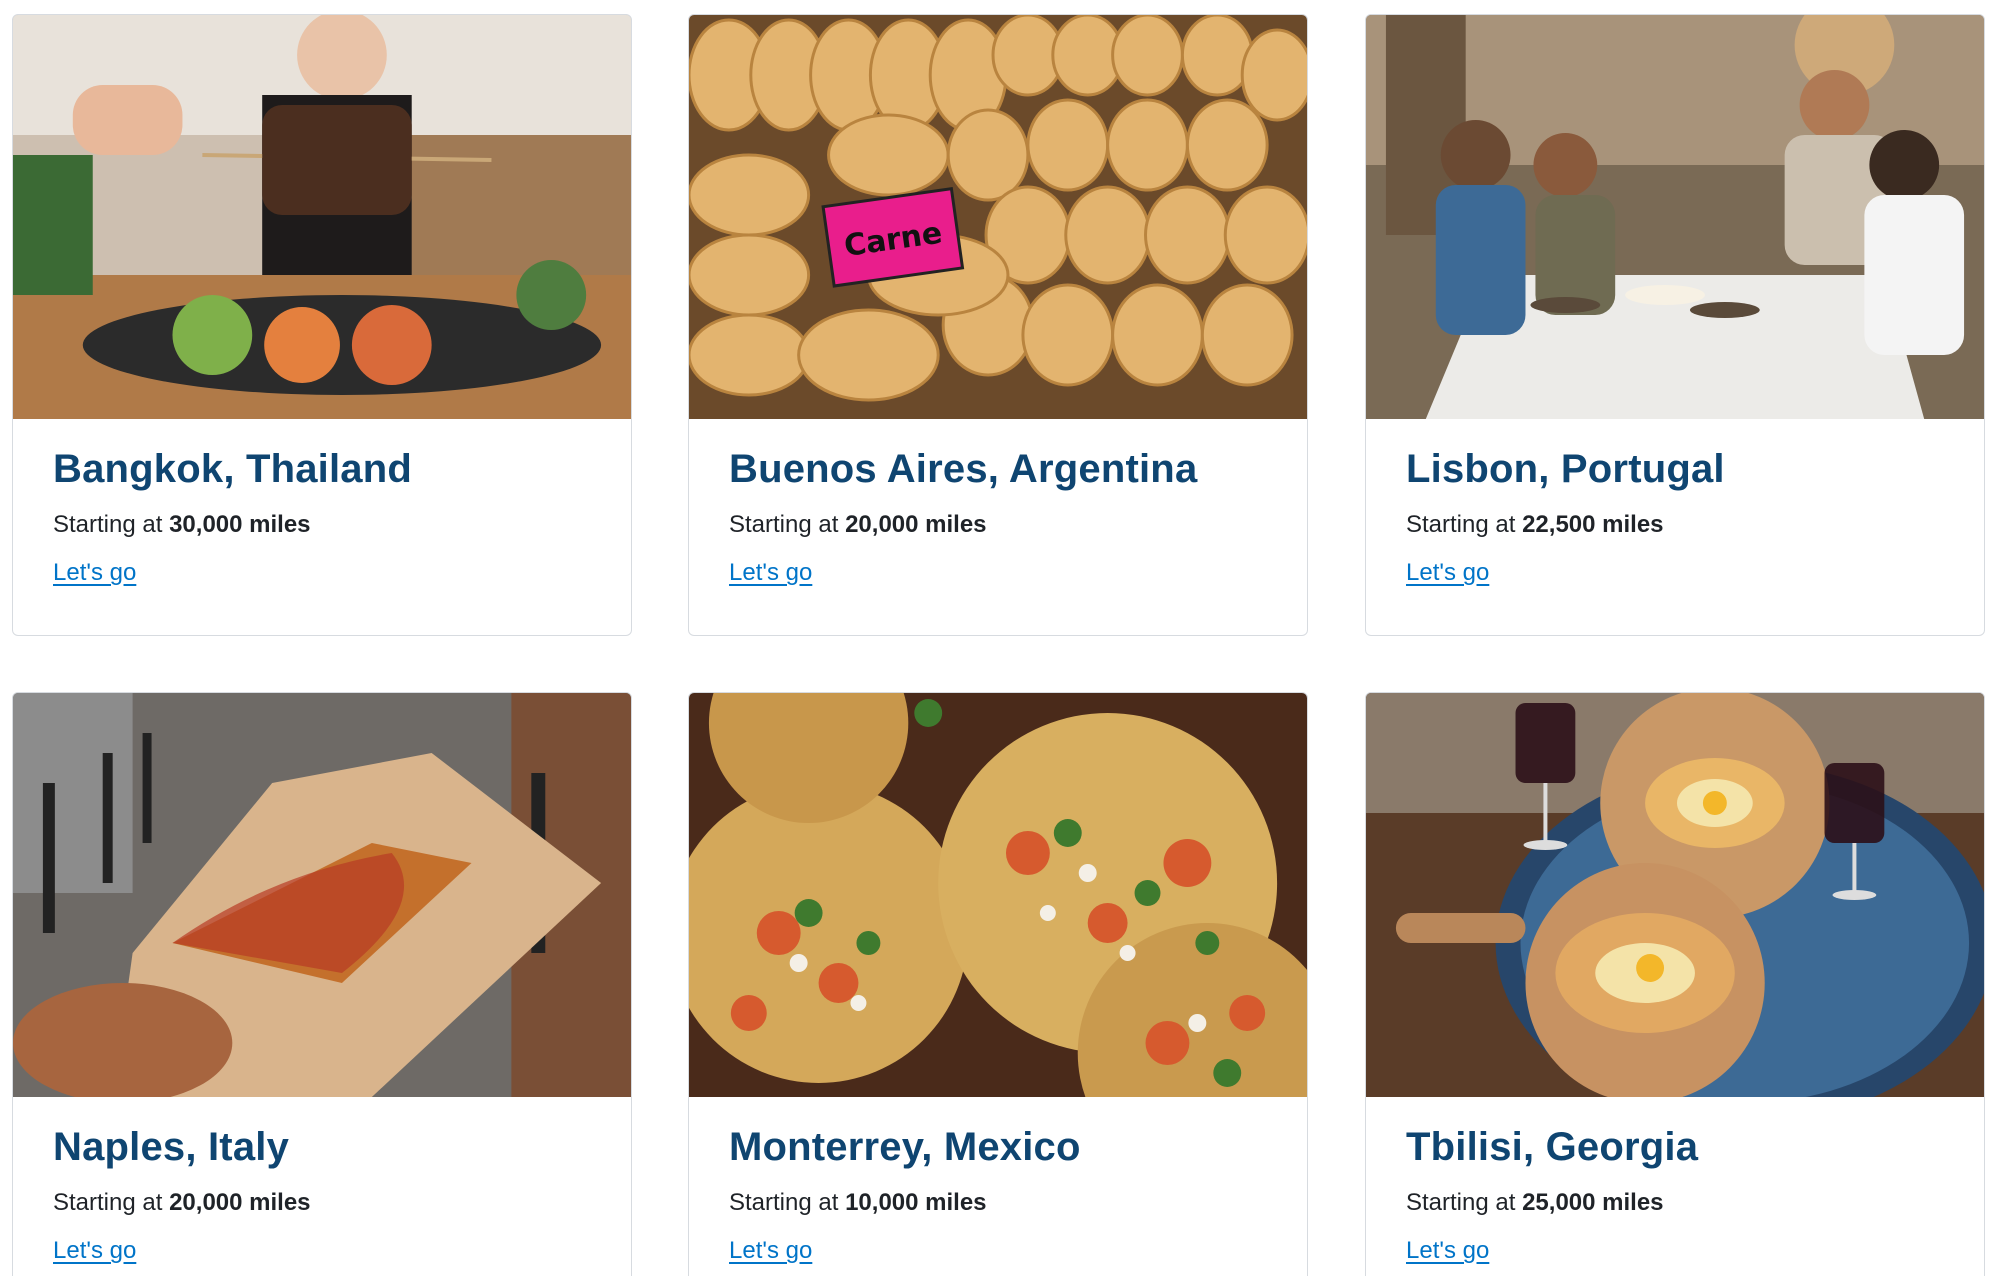 The width and height of the screenshot is (2000, 1276). What do you see at coordinates (233, 469) in the screenshot?
I see `destination-title: Bangkok, Thailand` at bounding box center [233, 469].